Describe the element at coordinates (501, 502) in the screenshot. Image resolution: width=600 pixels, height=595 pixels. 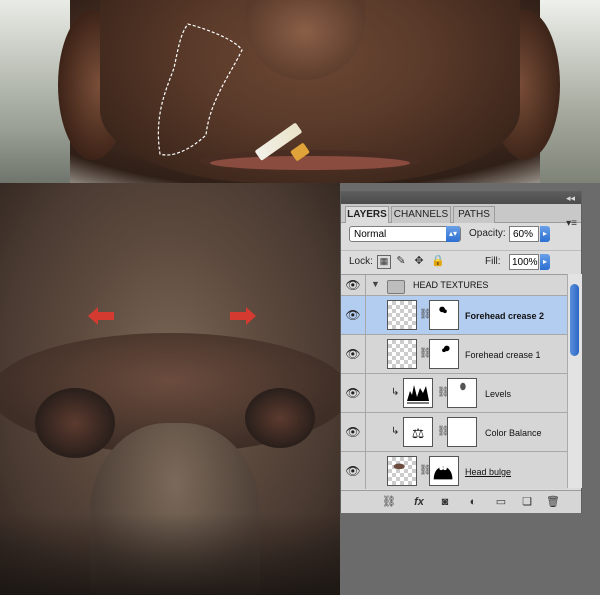
I see `new-group-icon: ▭` at that location.